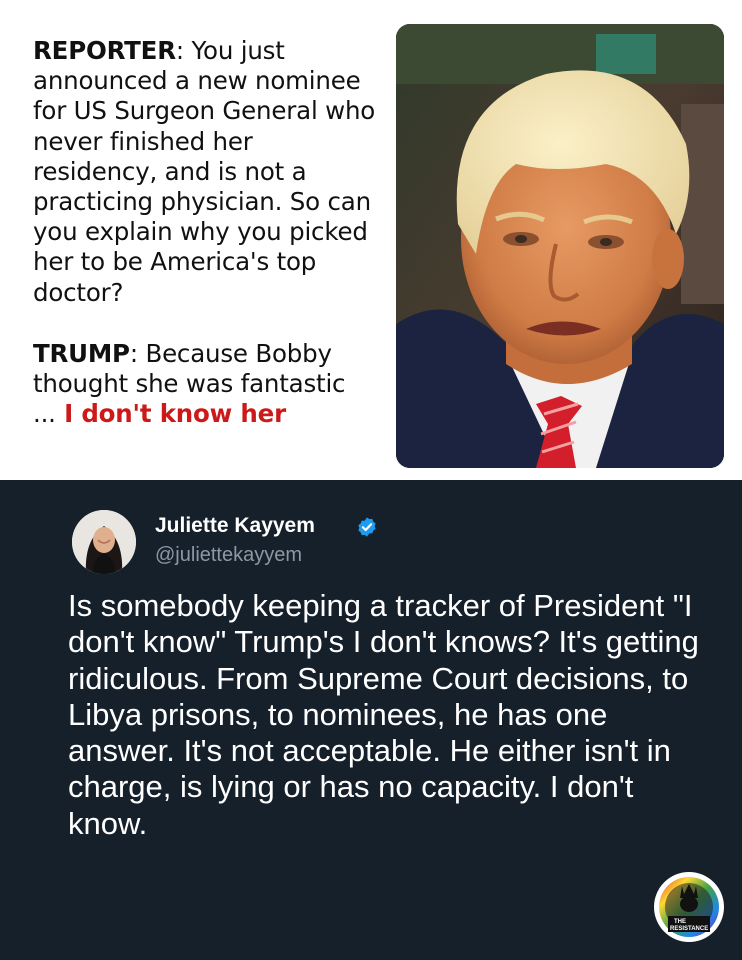  I want to click on handle: @juliettekayyem, so click(228, 555).